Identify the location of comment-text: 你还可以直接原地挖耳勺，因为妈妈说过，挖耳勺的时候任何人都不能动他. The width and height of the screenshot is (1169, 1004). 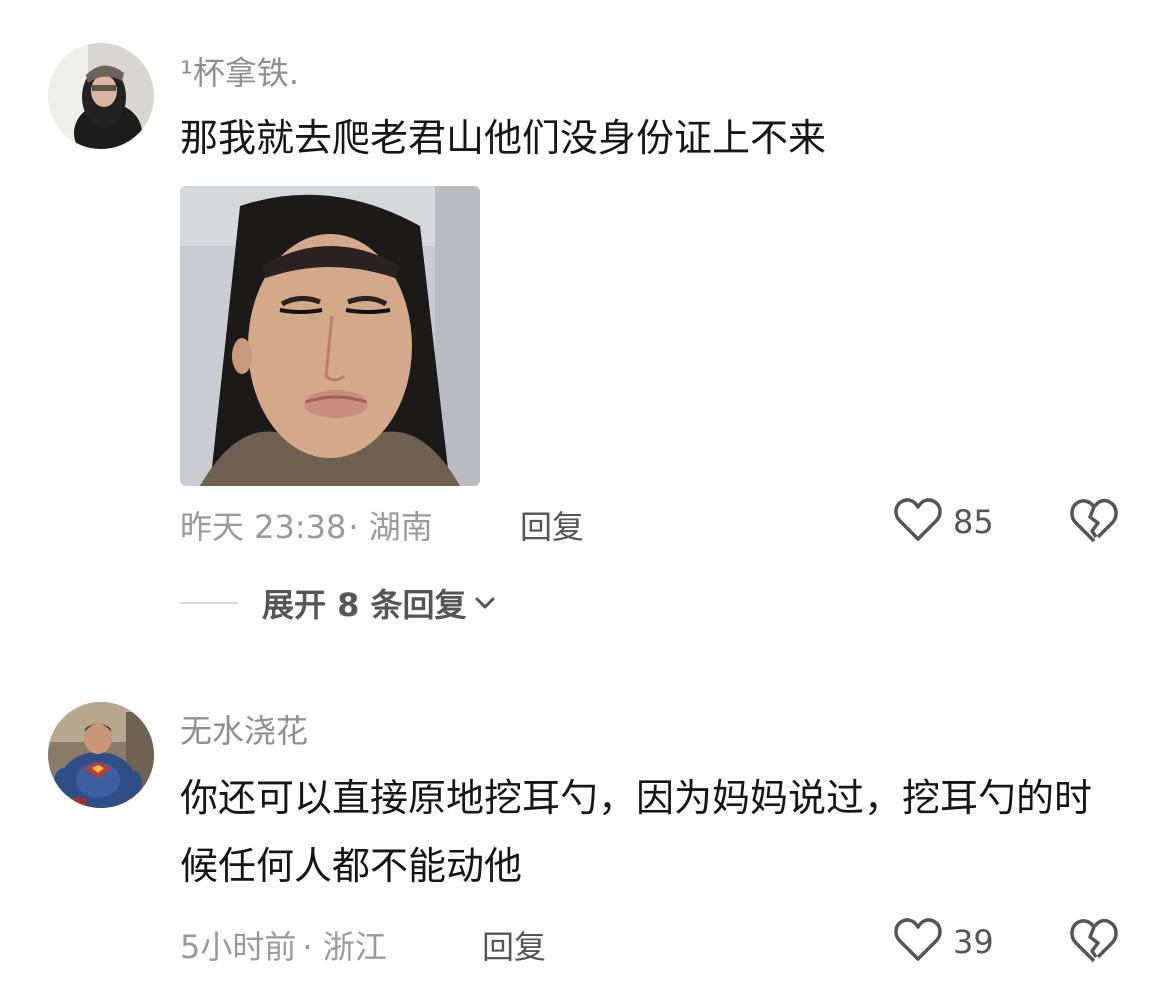
(636, 832).